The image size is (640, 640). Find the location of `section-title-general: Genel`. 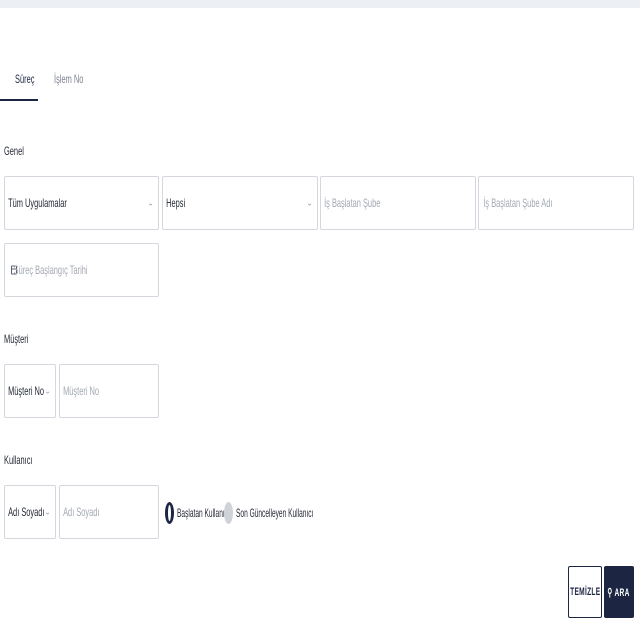

section-title-general: Genel is located at coordinates (14, 151).